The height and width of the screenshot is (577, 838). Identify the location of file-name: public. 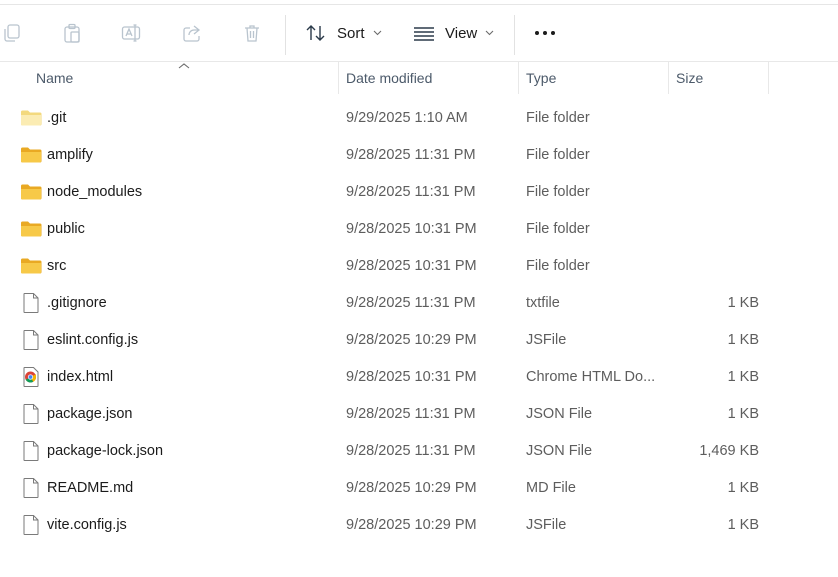
(66, 229).